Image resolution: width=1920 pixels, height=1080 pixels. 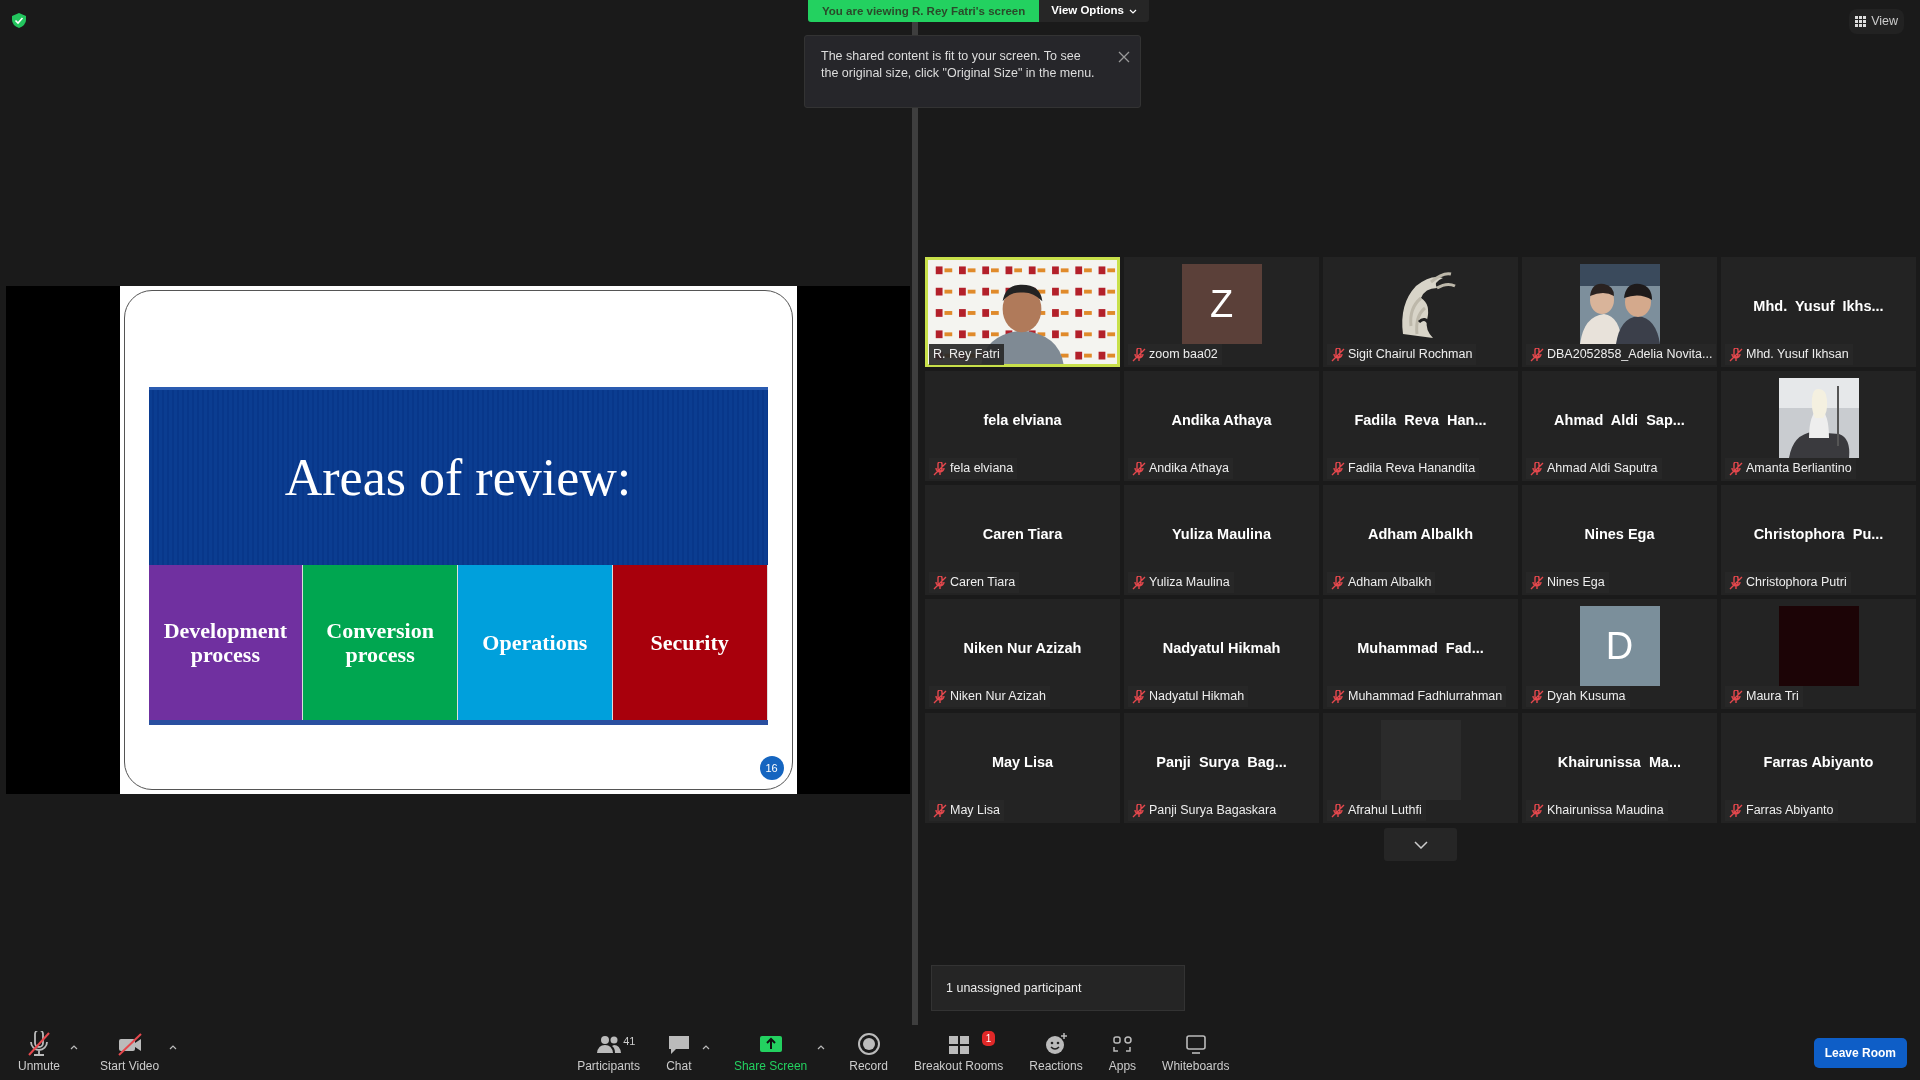 I want to click on participant-label: Dyah Kusuma, so click(x=1586, y=697).